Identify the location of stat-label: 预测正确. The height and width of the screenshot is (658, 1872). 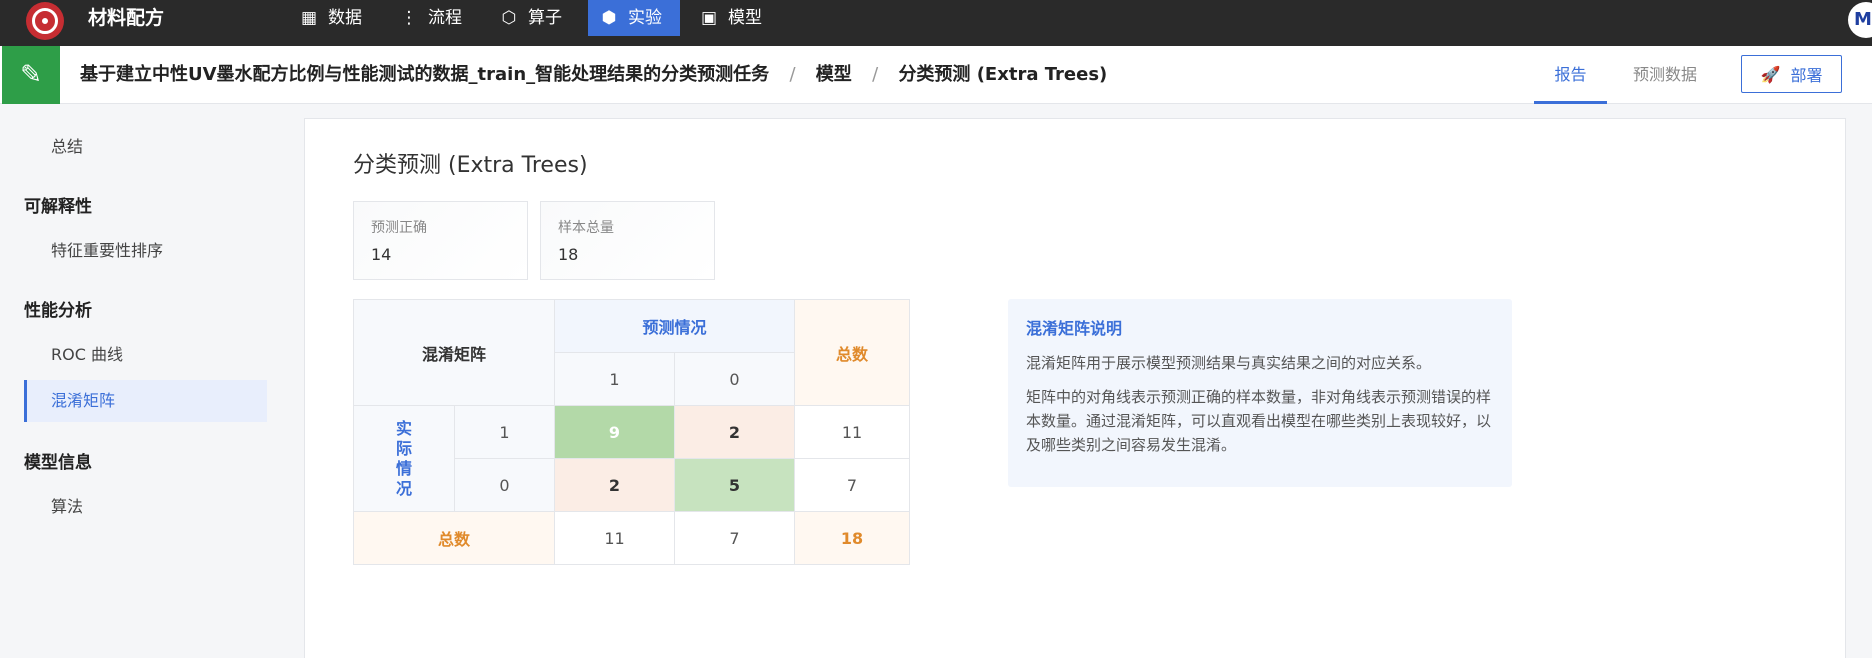
(399, 228).